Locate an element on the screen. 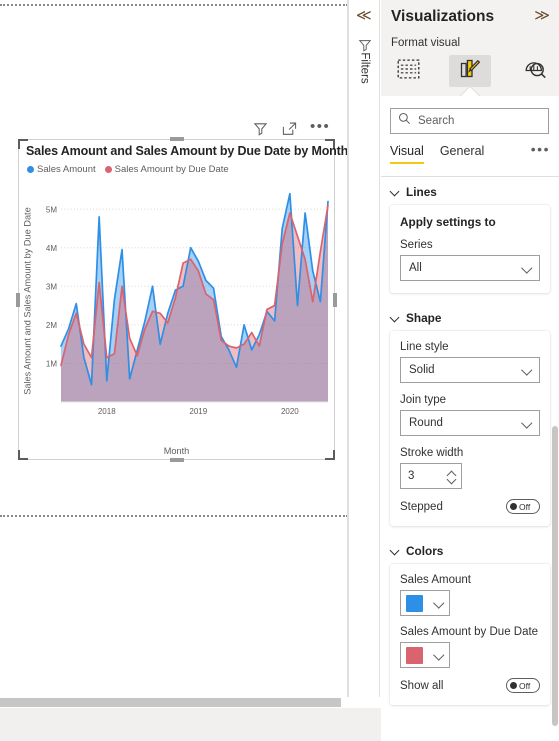 Image resolution: width=559 pixels, height=741 pixels. legend-label: Sales Amount by Due Date is located at coordinates (171, 169).